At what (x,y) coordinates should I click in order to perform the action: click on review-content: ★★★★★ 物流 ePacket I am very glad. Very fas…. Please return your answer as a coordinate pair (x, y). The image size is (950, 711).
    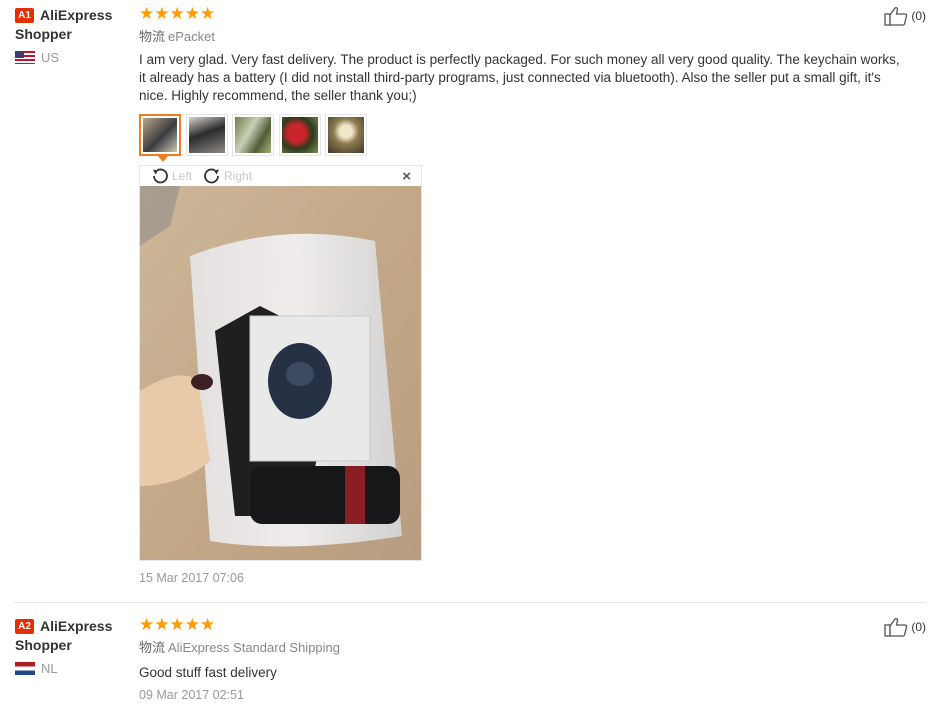
    Looking at the image, I should click on (524, 55).